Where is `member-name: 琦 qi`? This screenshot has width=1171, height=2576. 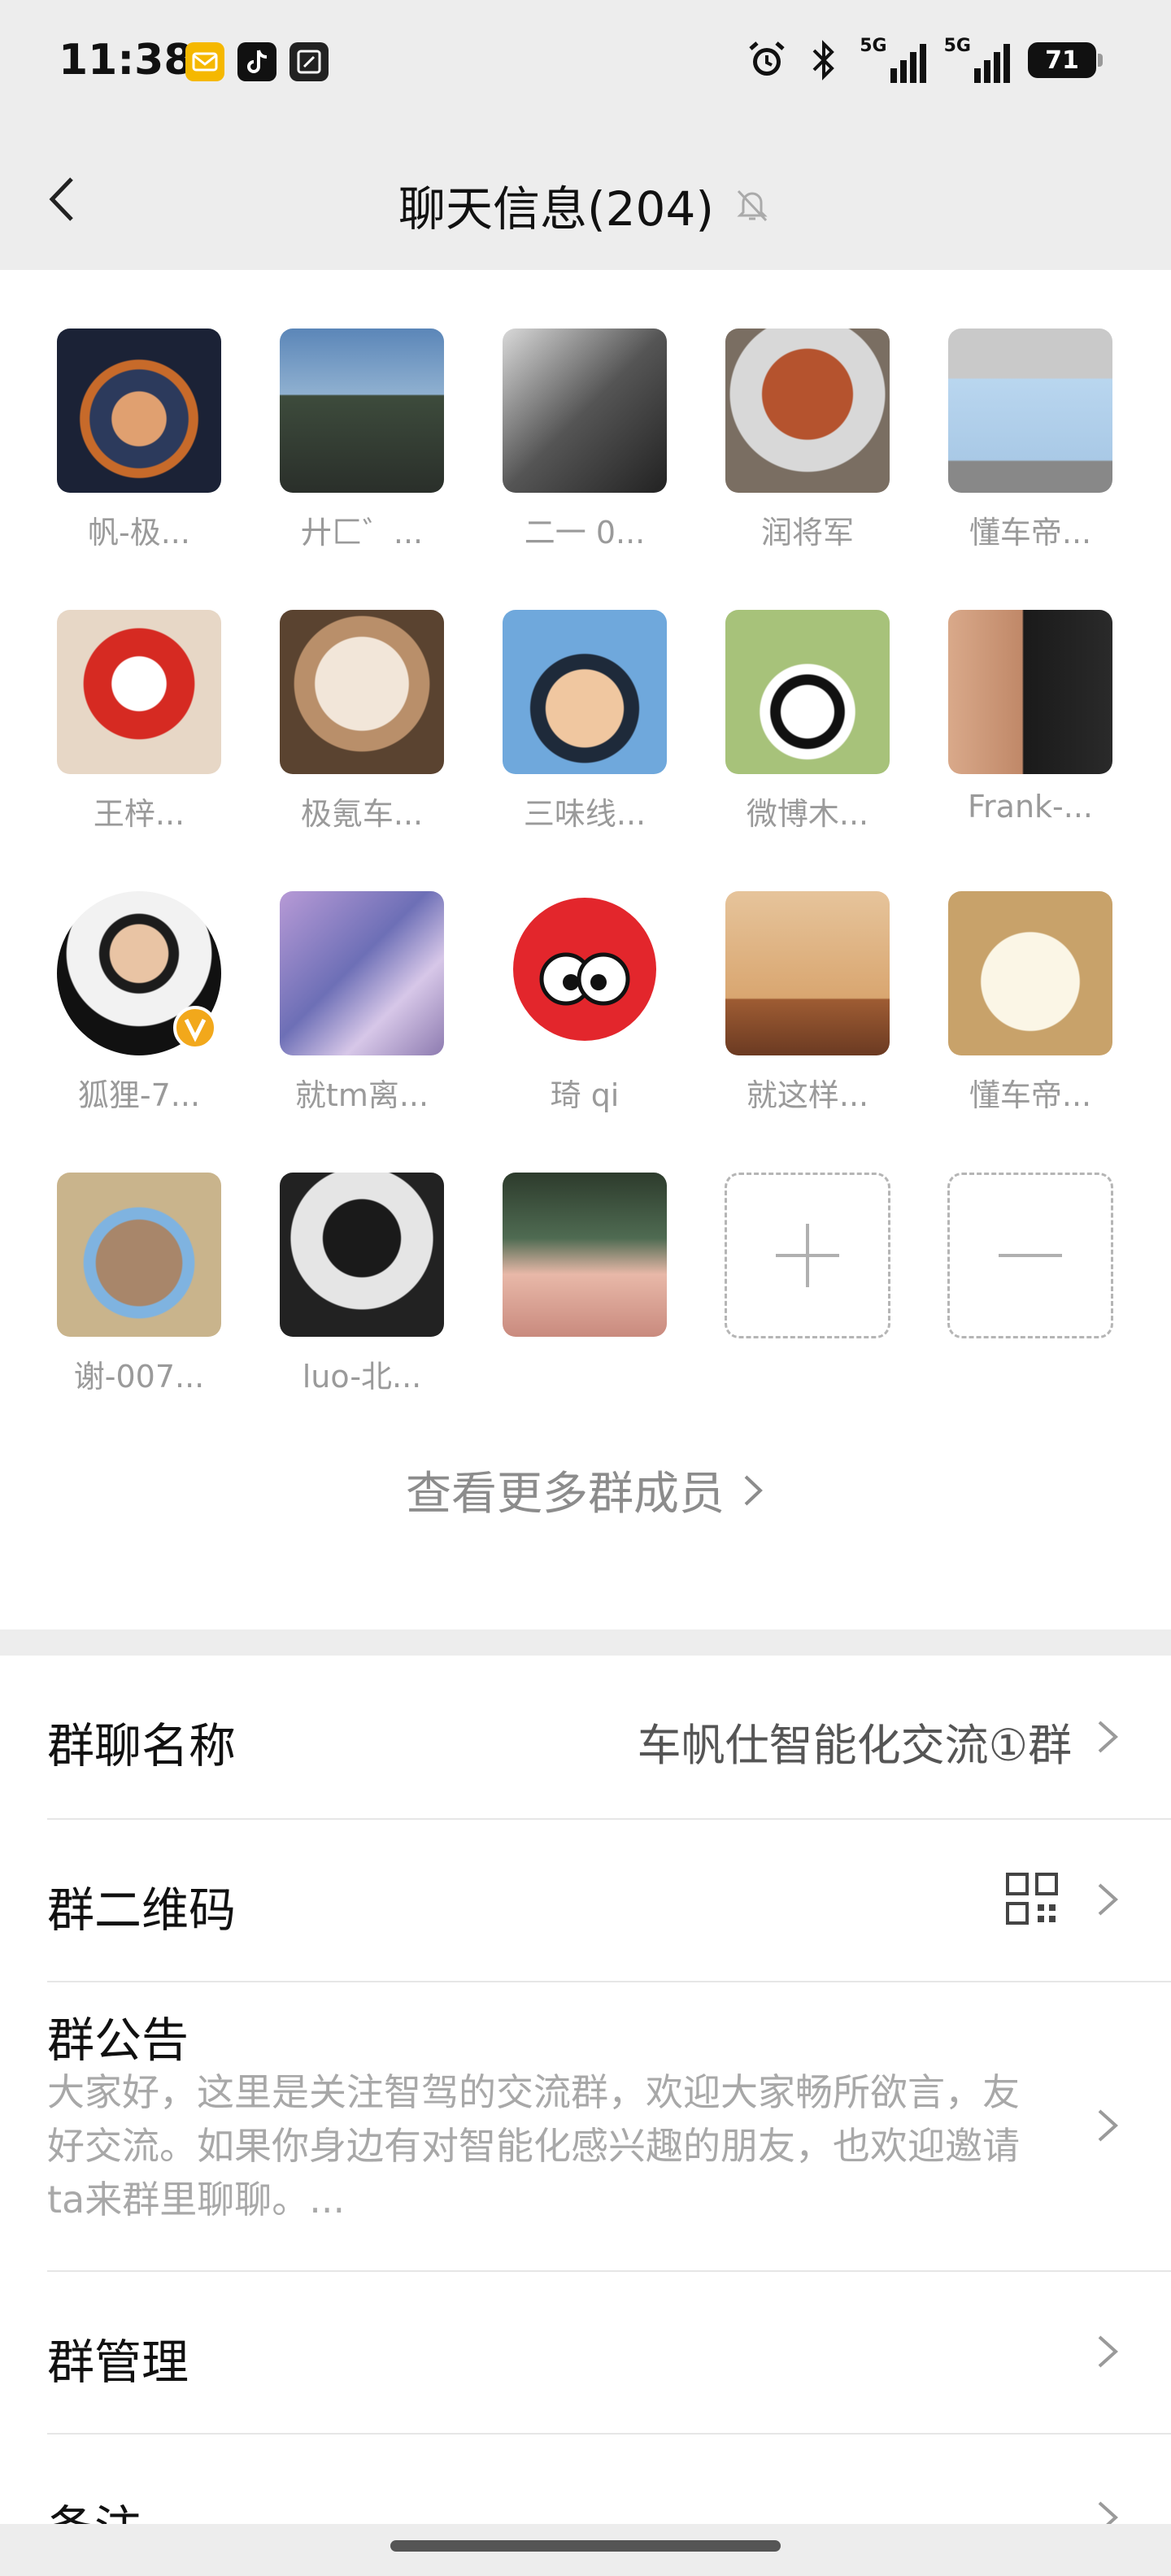 member-name: 琦 qi is located at coordinates (585, 1095).